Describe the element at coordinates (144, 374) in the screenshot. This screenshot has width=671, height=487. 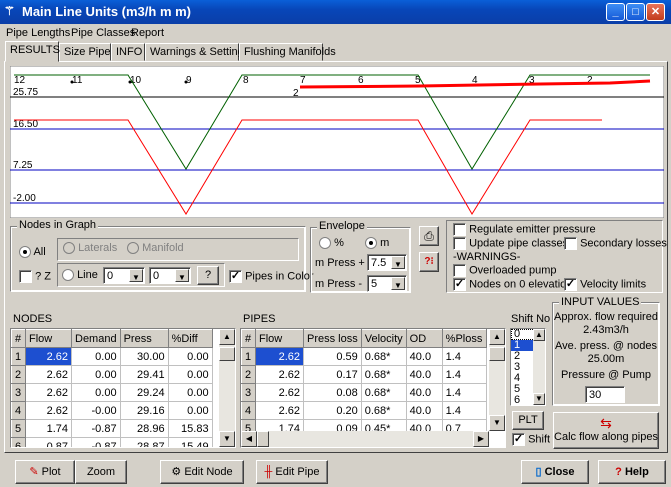
I see `table-cell: 29.41` at that location.